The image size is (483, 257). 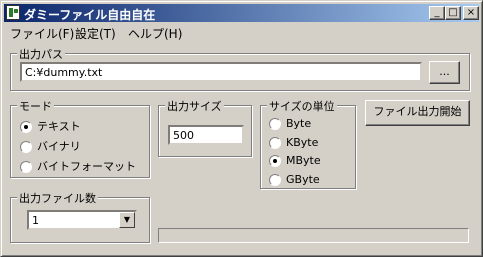 What do you see at coordinates (299, 123) in the screenshot?
I see `unit-byte-label: Byte` at bounding box center [299, 123].